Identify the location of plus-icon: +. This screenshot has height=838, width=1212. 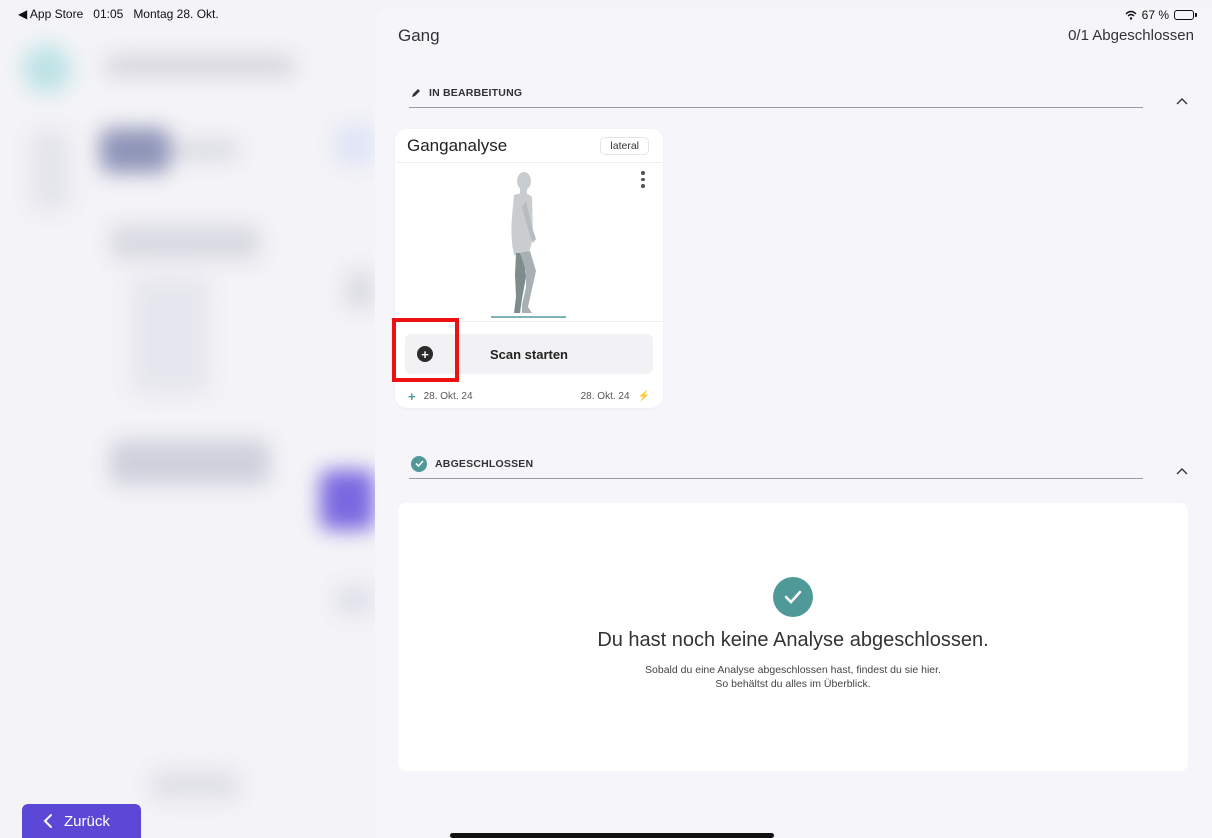
(425, 354).